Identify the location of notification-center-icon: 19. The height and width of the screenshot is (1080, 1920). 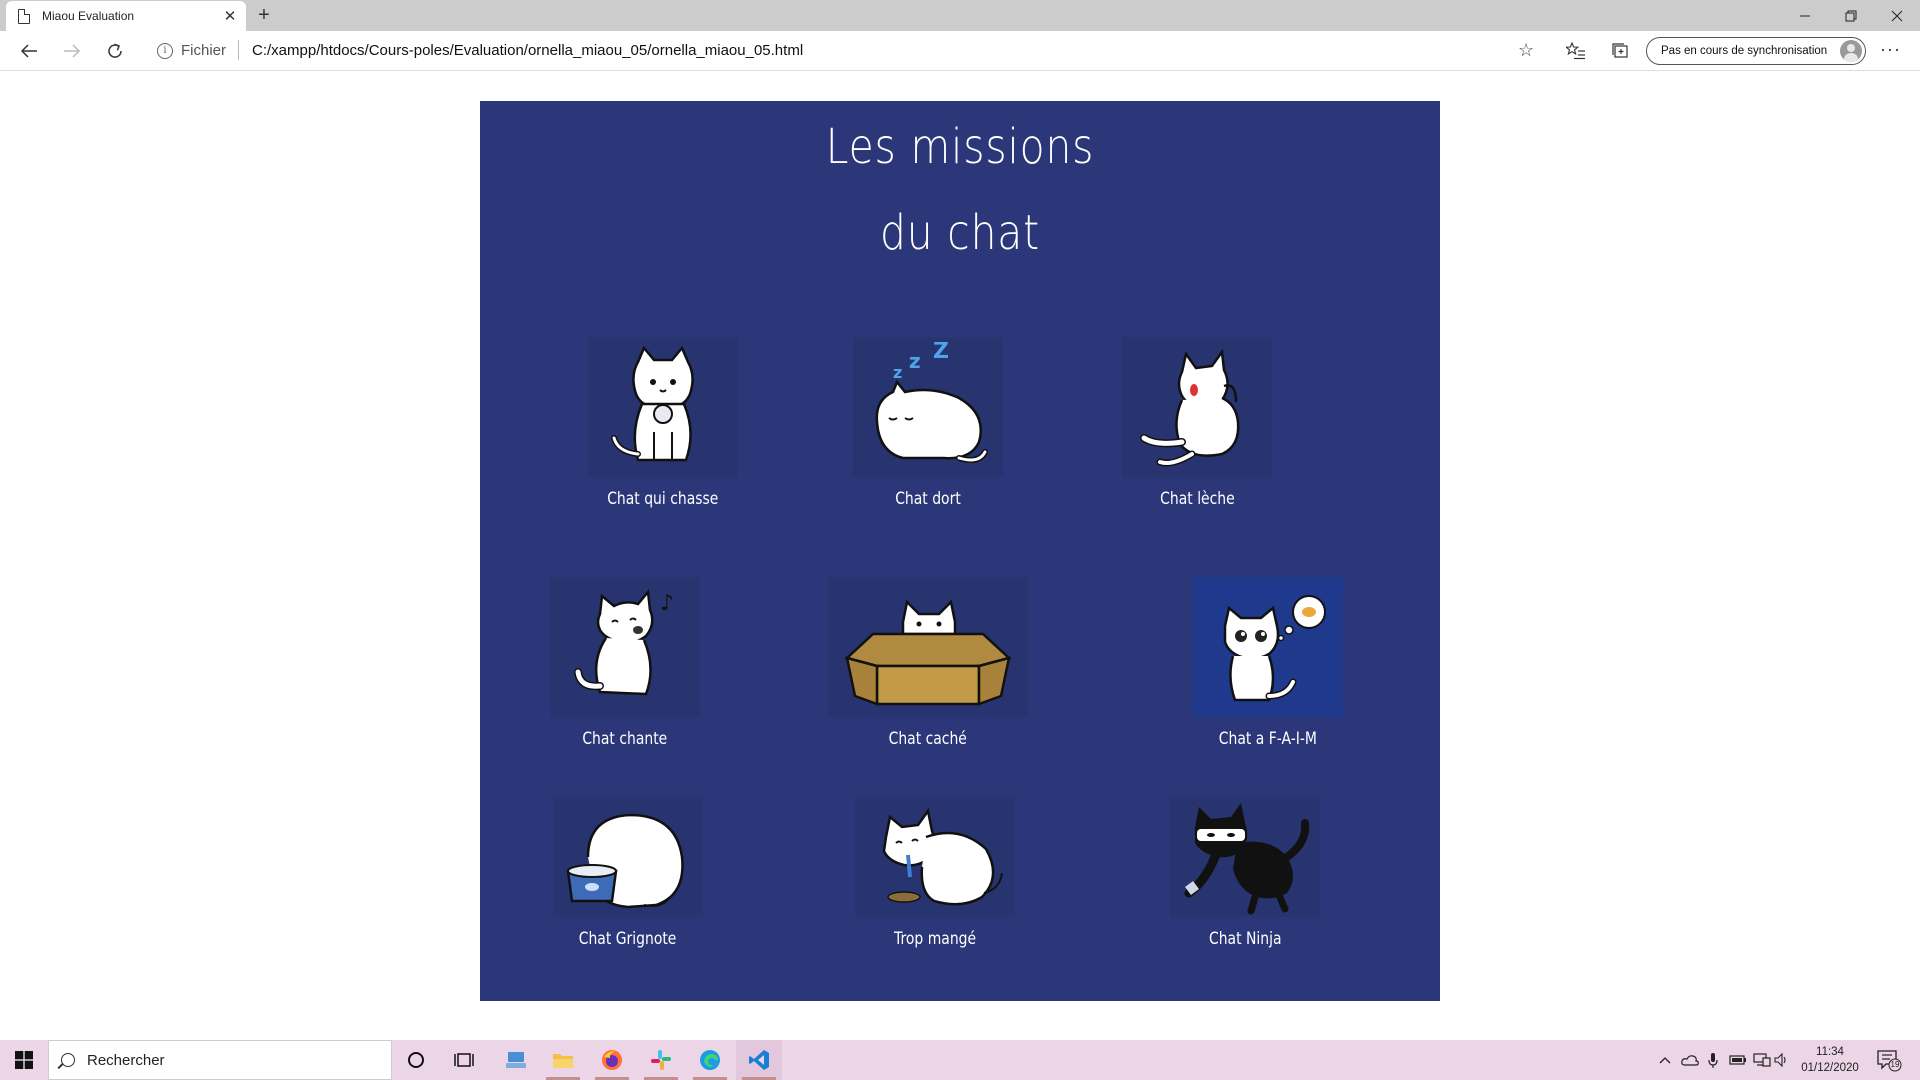
(1889, 1060).